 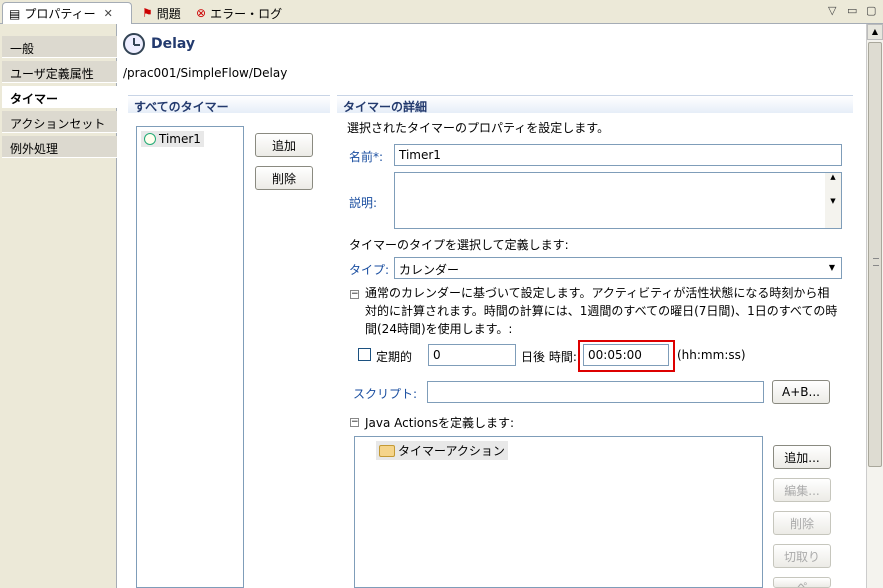 What do you see at coordinates (363, 203) in the screenshot?
I see `description-label: 説明:` at bounding box center [363, 203].